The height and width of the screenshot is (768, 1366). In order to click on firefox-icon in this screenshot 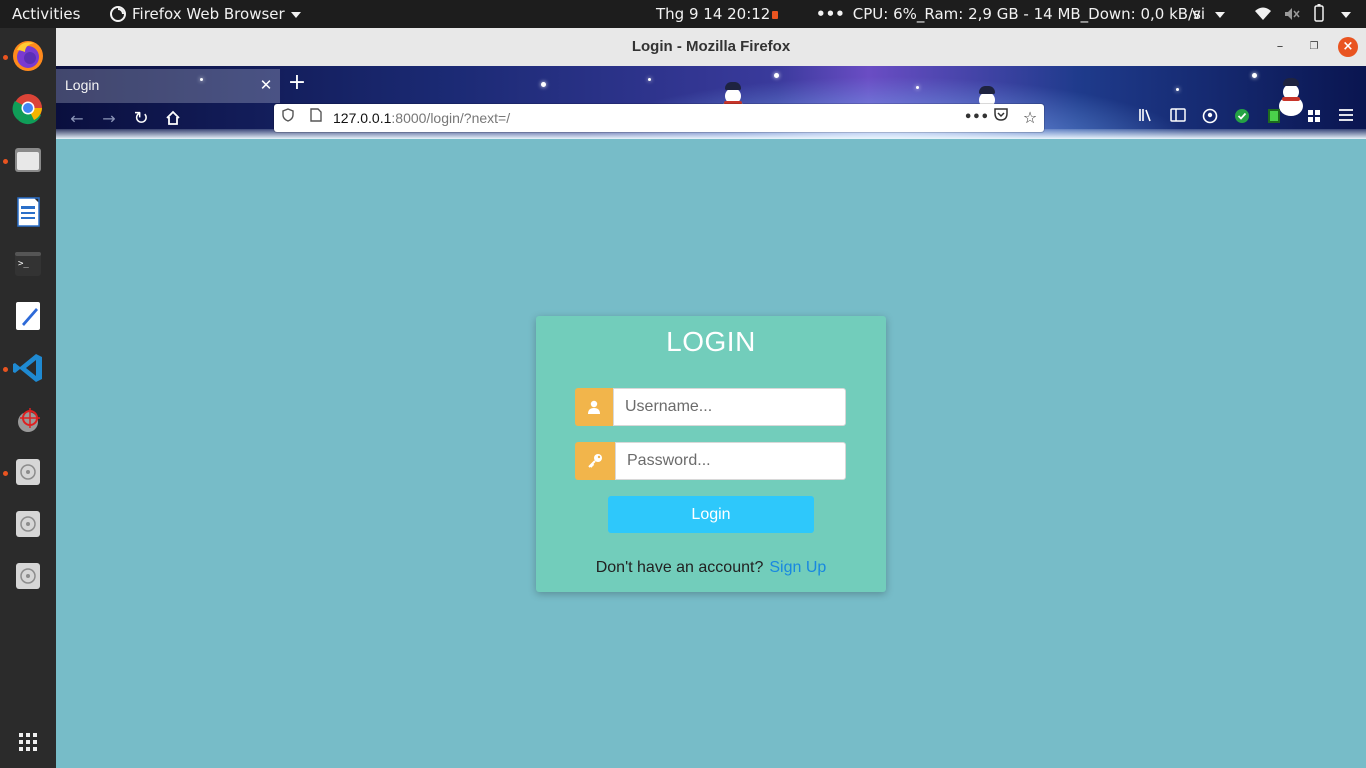, I will do `click(28, 56)`.